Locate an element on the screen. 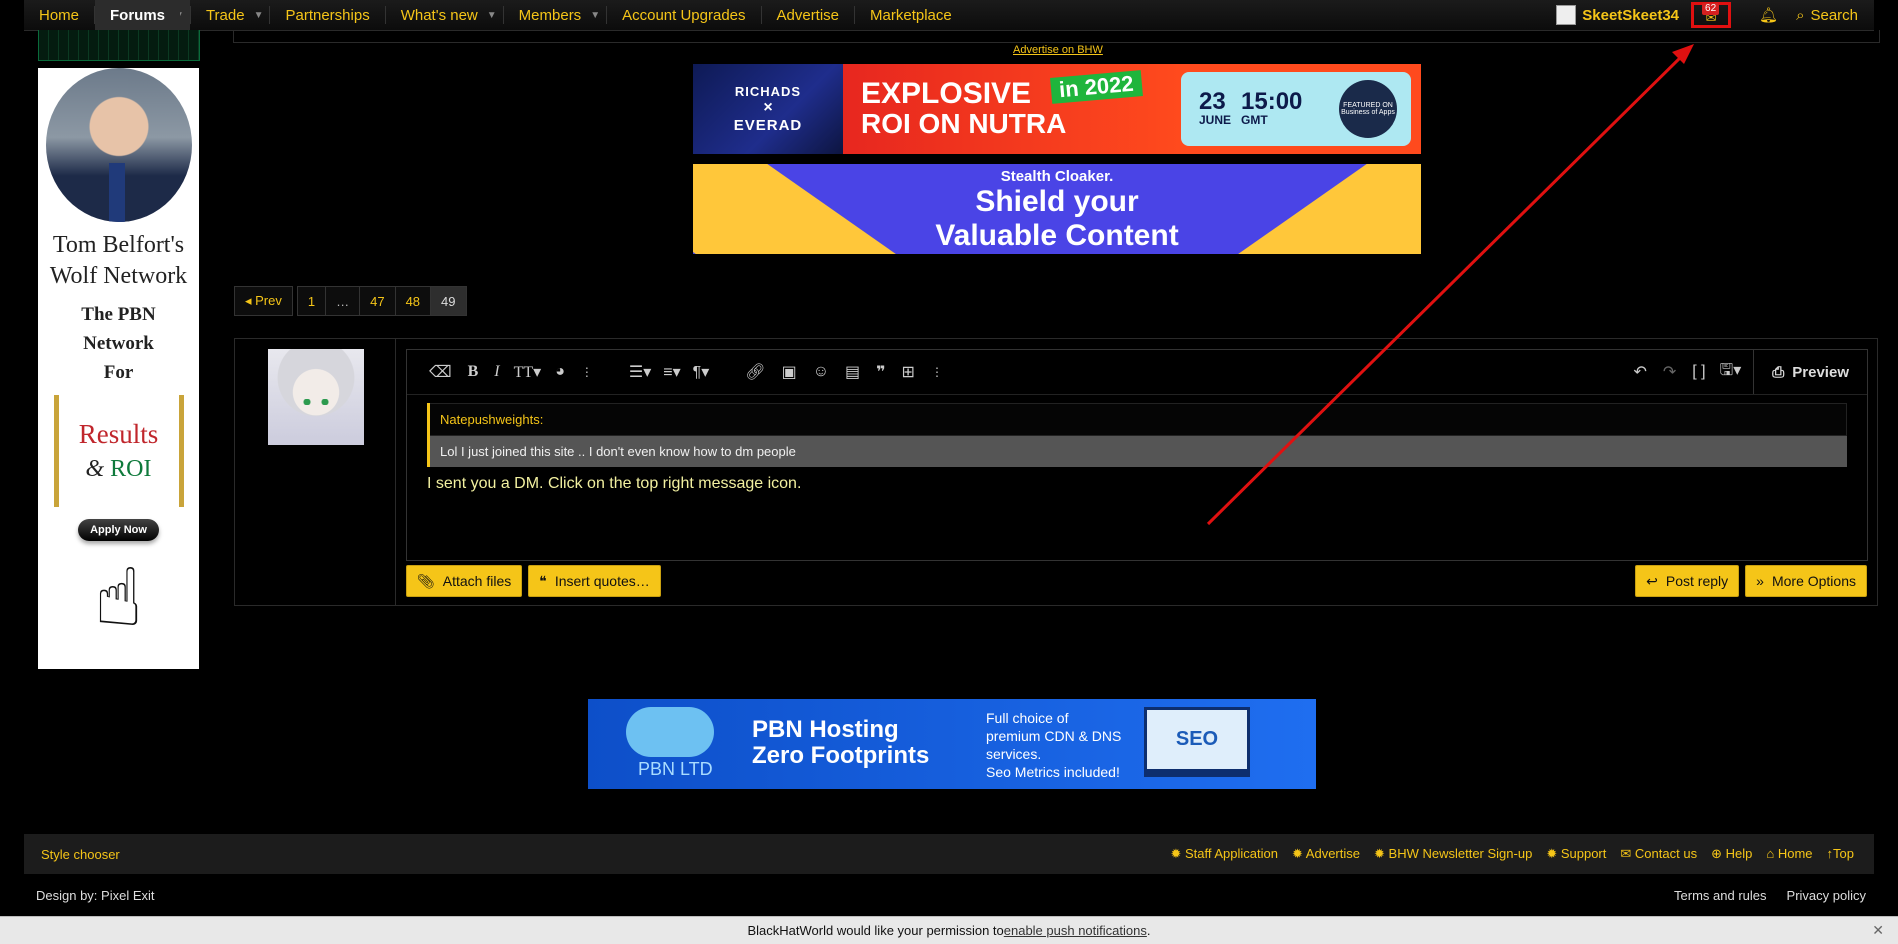  footer-advertise: ✹ Advertise is located at coordinates (1326, 854).